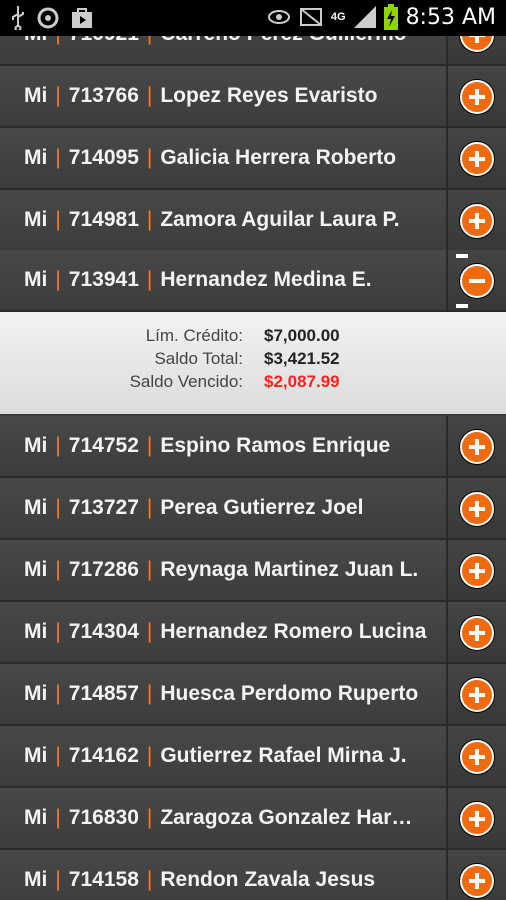  Describe the element at coordinates (289, 569) in the screenshot. I see `client-name: Reynaga Martinez Juan L.` at that location.